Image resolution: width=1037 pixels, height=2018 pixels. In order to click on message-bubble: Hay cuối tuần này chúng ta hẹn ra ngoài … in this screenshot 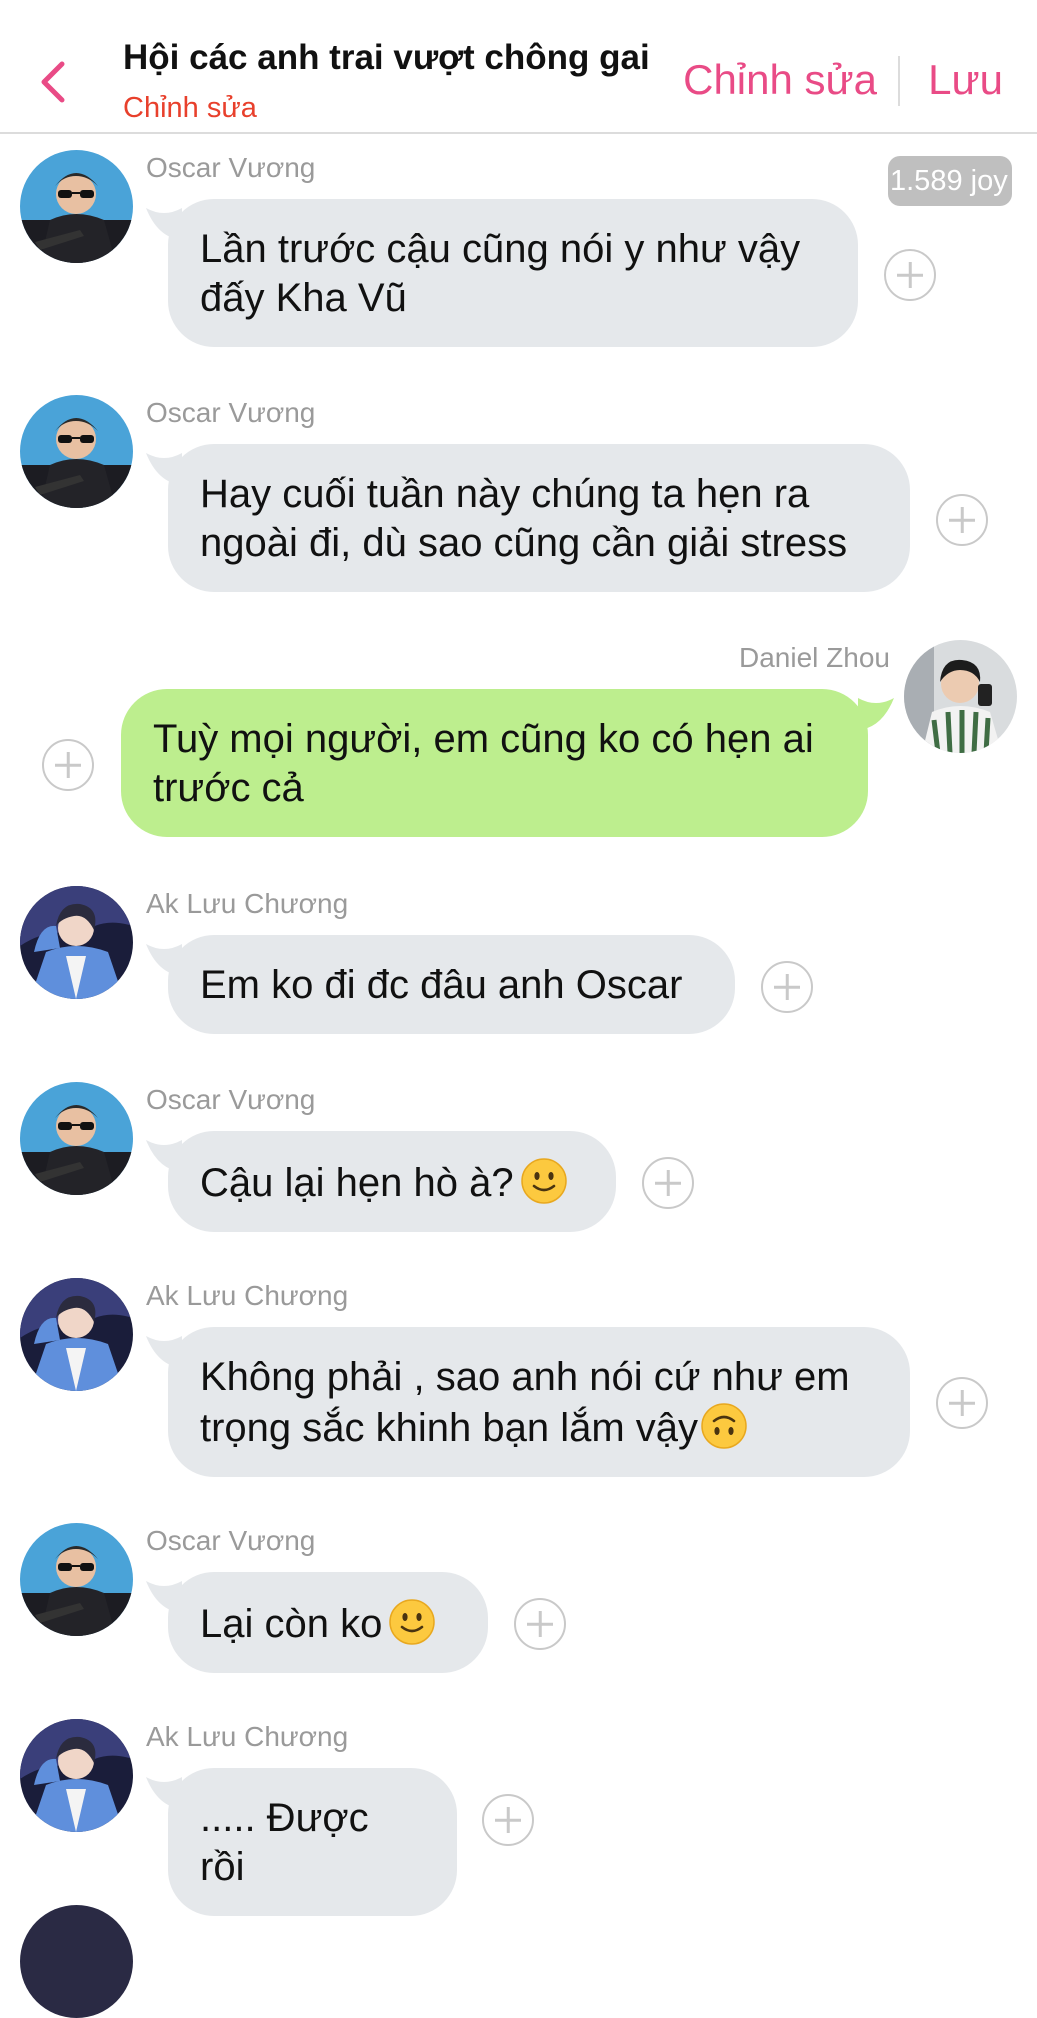, I will do `click(539, 518)`.